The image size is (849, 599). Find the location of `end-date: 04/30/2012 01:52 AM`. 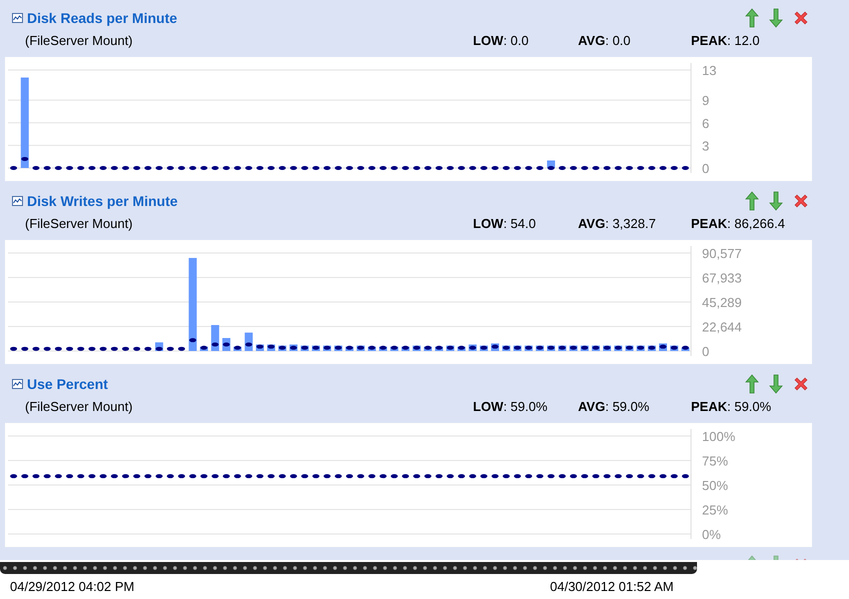

end-date: 04/30/2012 01:52 AM is located at coordinates (612, 586).